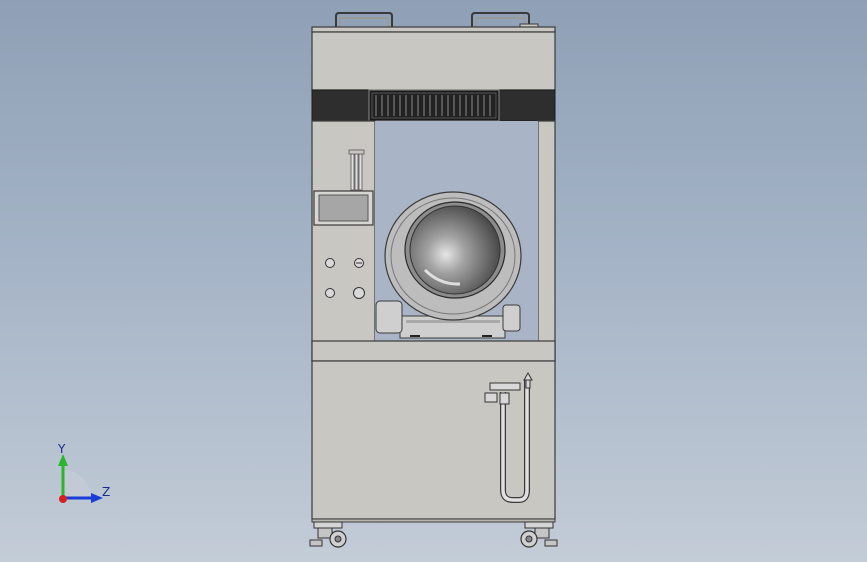 Image resolution: width=867 pixels, height=562 pixels. I want to click on axis-triad, so click(80, 478).